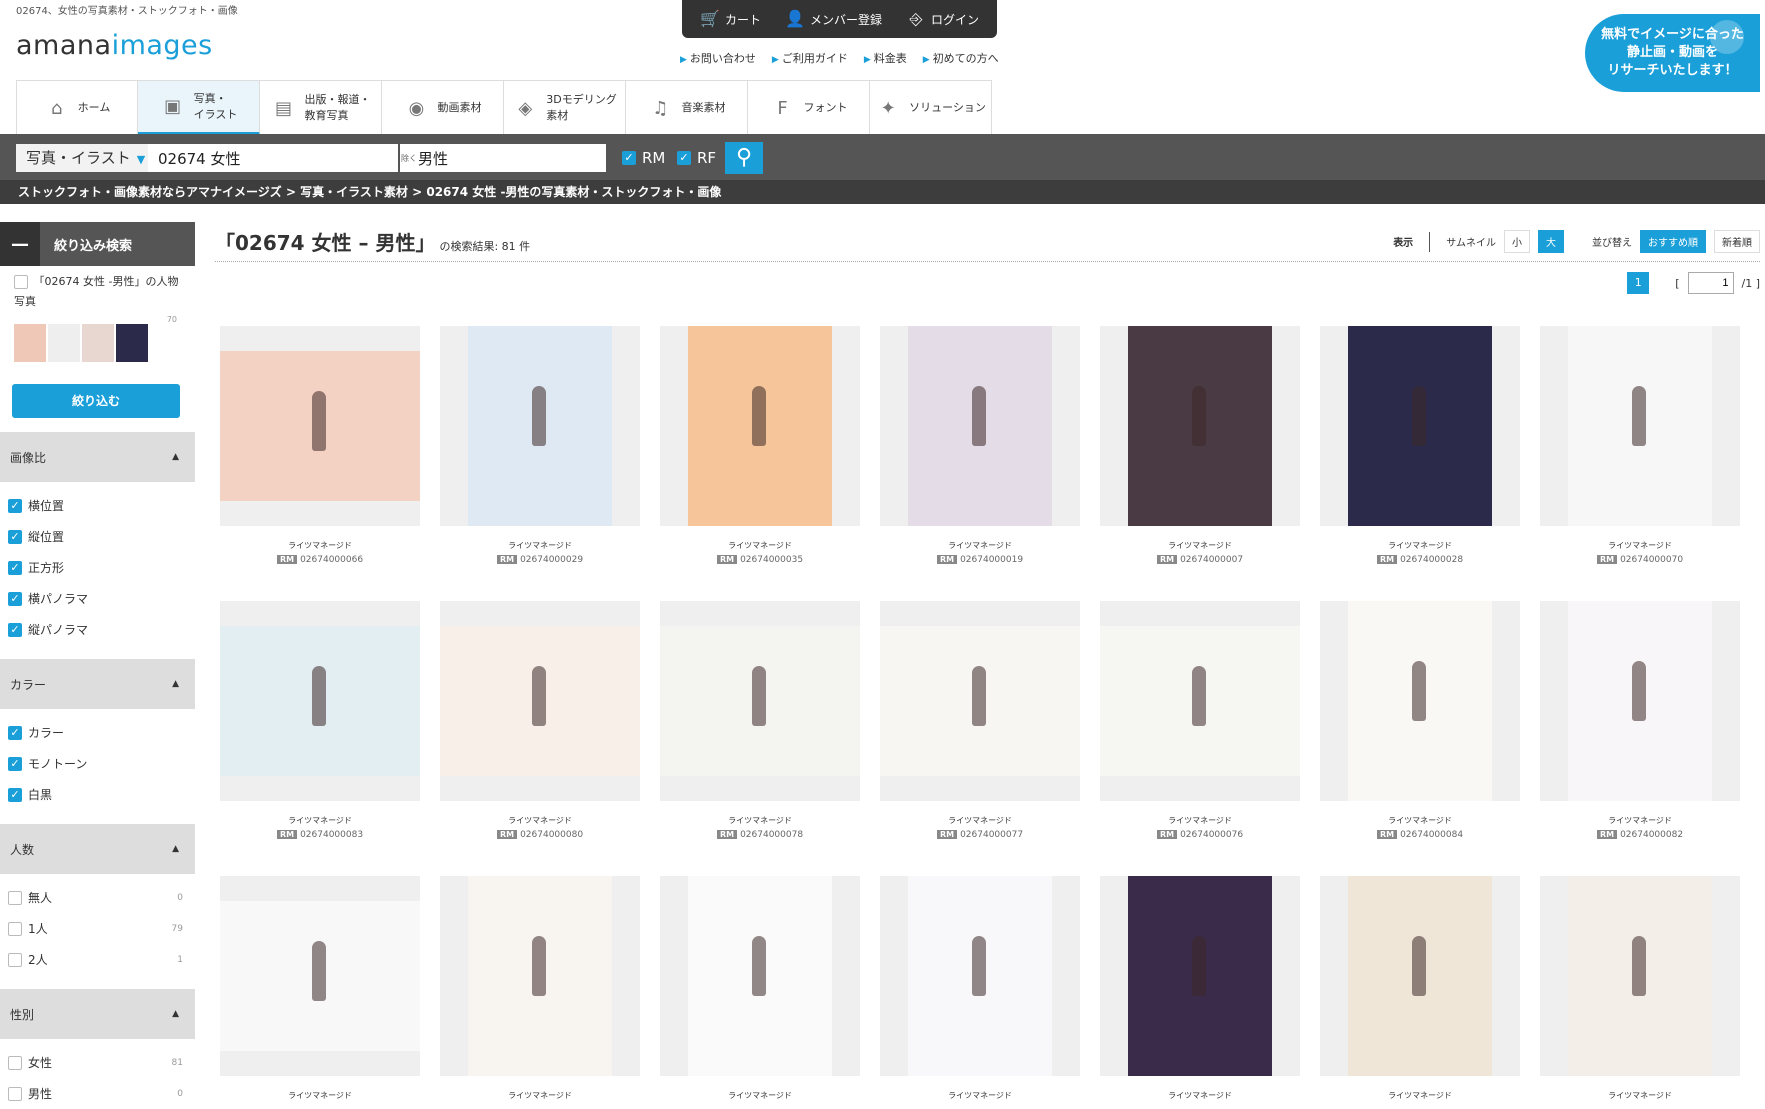  I want to click on person-photo-filter: 「02674 女性 -男性」の人物写真 70, so click(97, 295).